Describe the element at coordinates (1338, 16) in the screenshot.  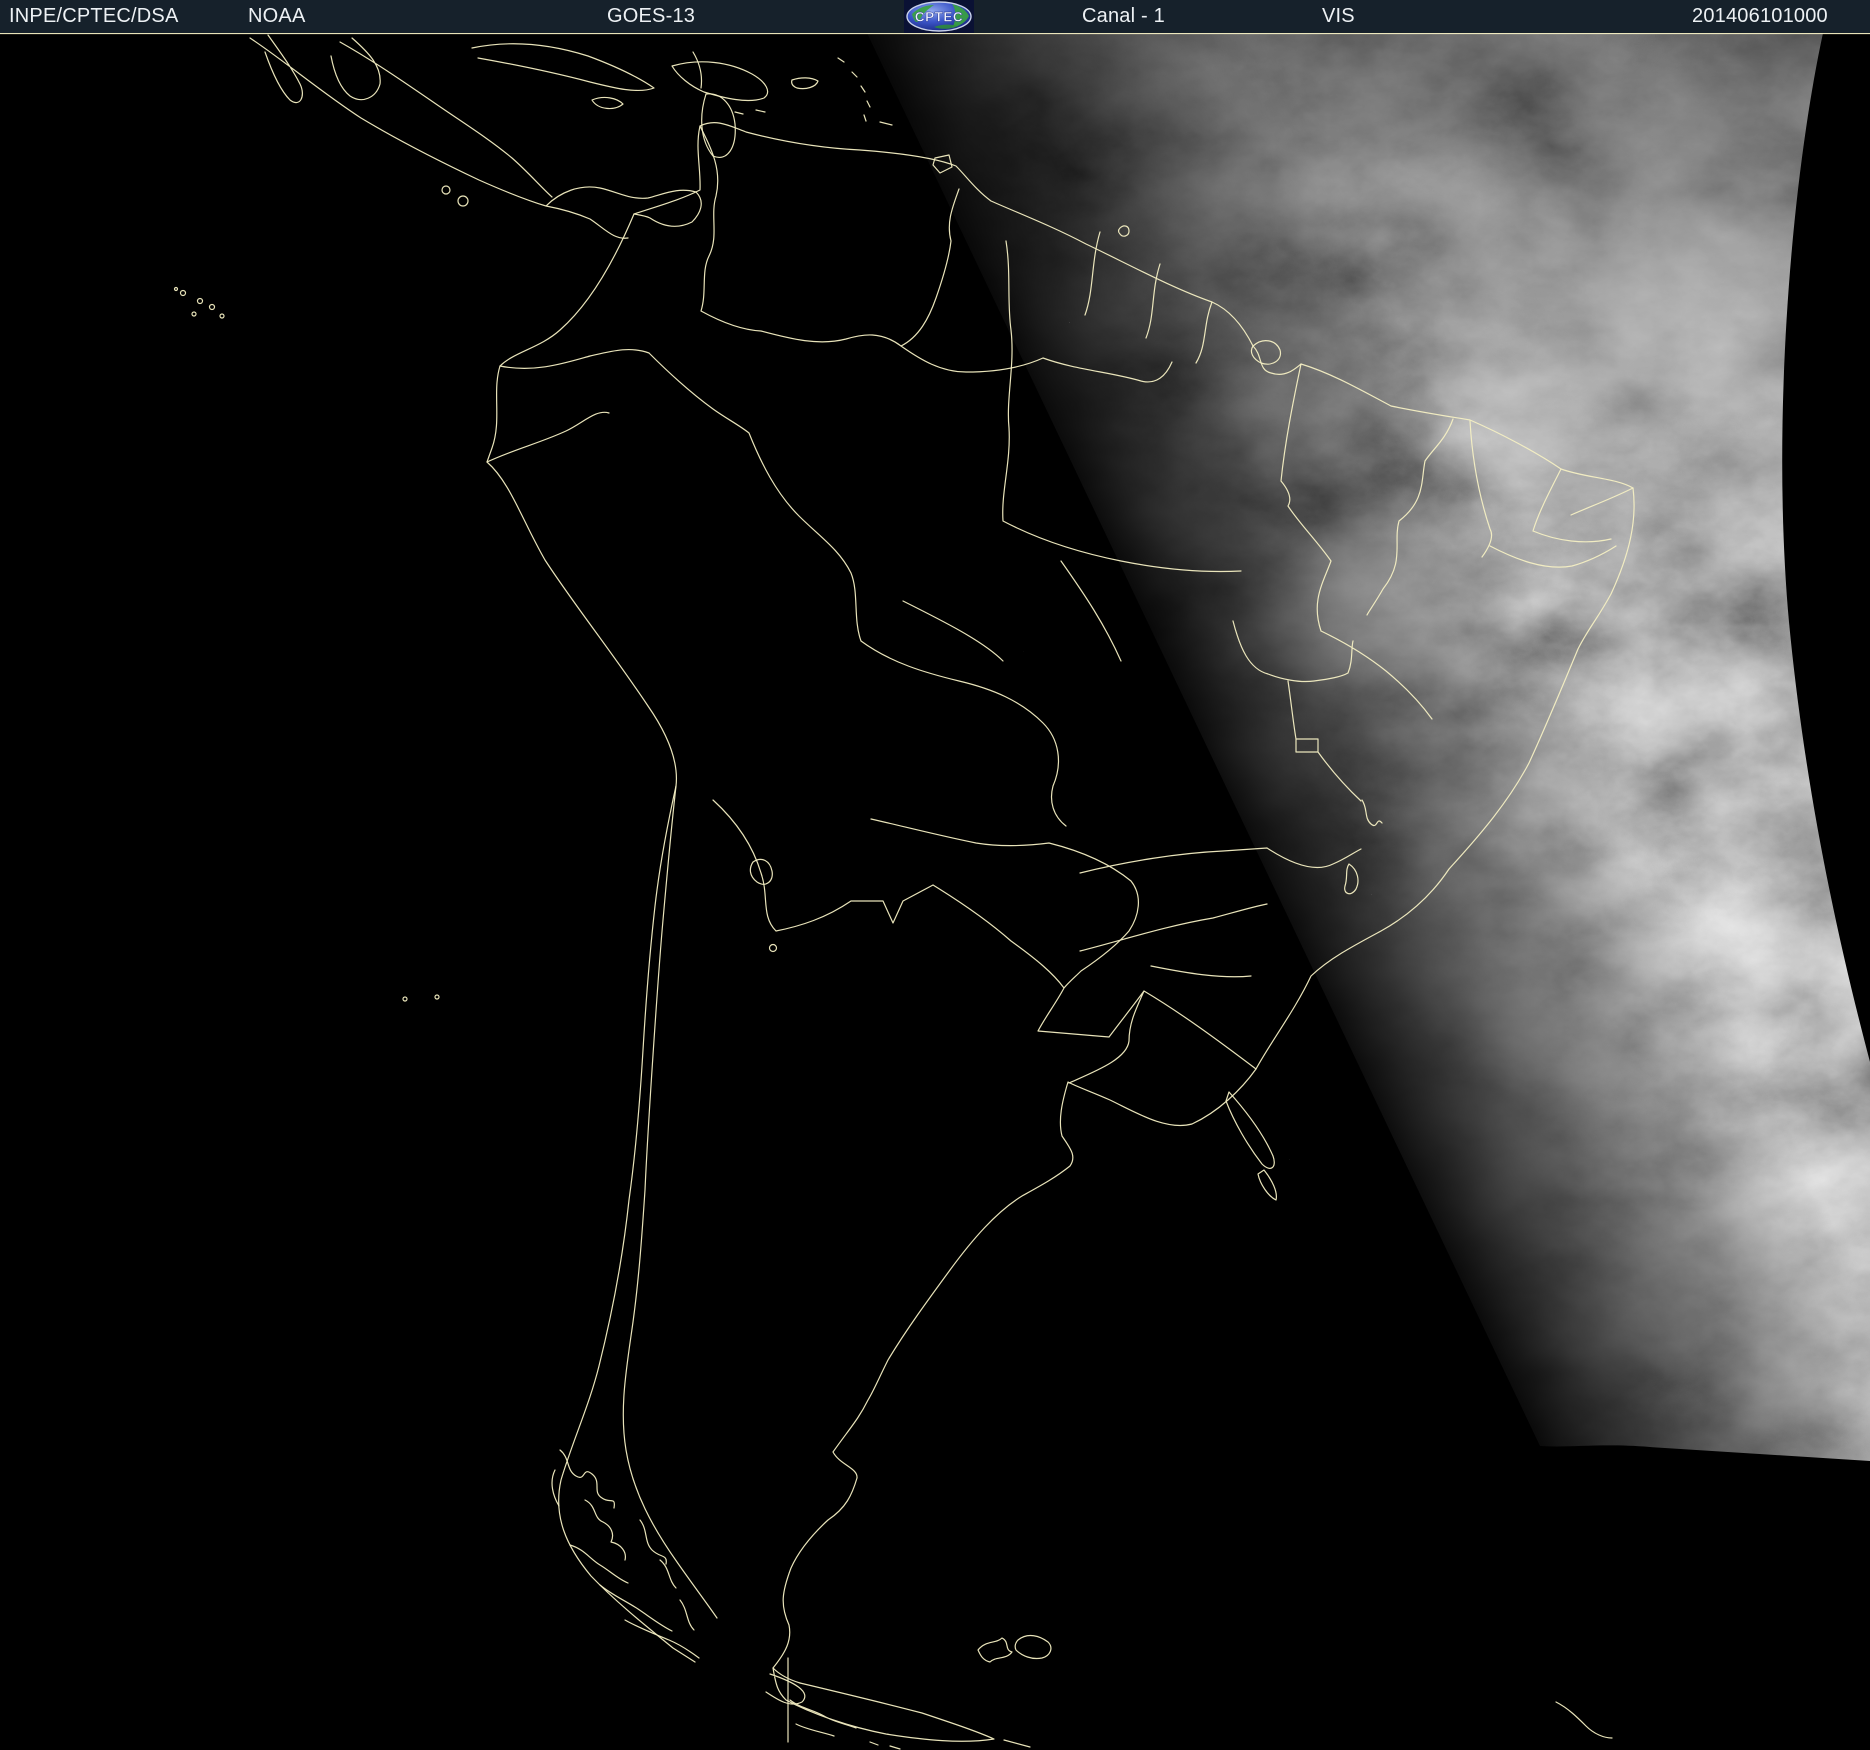
I see `channel-type-label: VIS` at that location.